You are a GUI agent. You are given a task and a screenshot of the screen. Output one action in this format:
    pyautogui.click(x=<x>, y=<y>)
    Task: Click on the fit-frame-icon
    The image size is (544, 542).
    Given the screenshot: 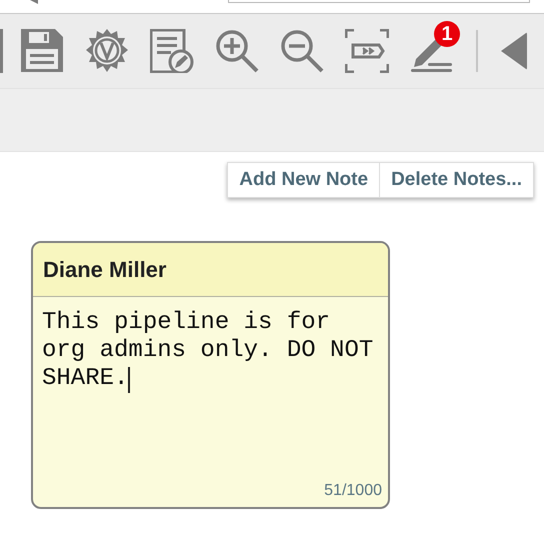 What is the action you would take?
    pyautogui.click(x=367, y=51)
    